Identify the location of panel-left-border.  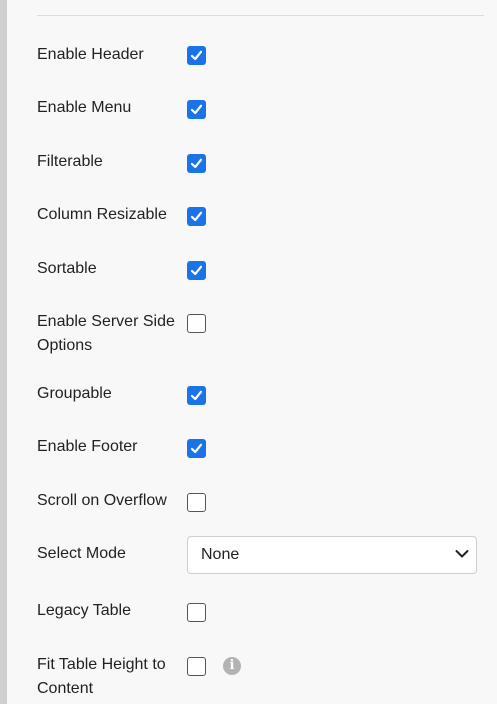
(3, 352).